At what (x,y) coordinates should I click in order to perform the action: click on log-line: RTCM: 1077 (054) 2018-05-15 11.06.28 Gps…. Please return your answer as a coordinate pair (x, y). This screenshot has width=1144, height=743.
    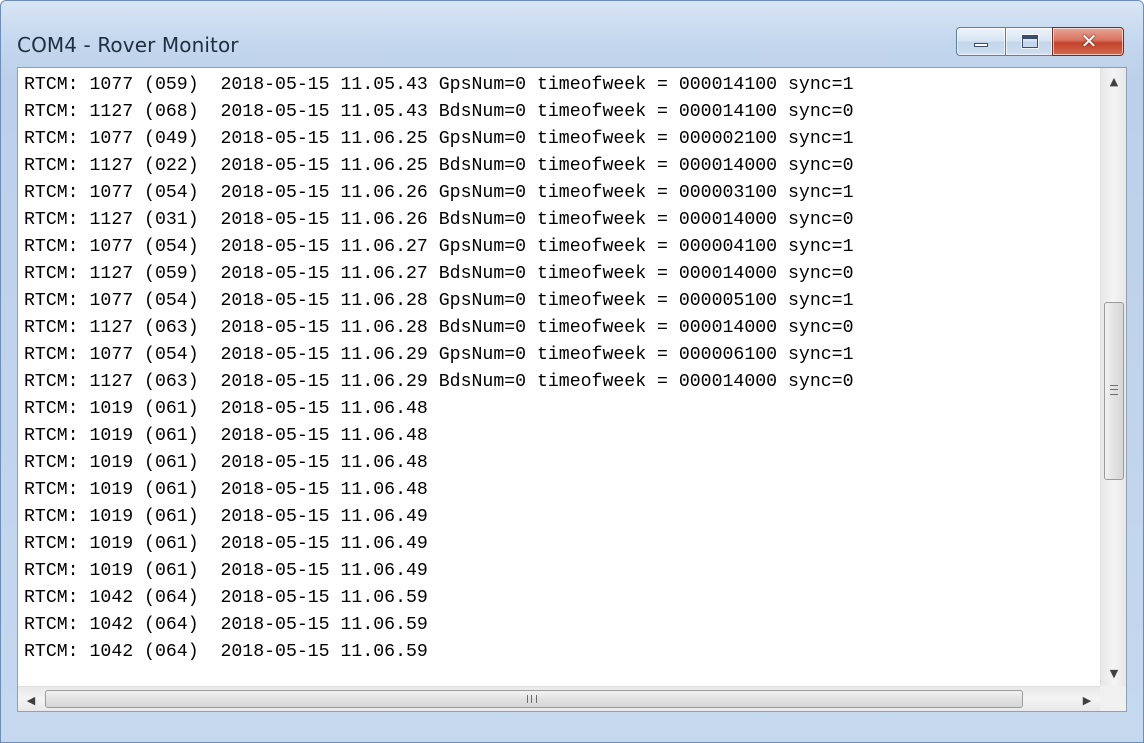
    Looking at the image, I should click on (439, 301).